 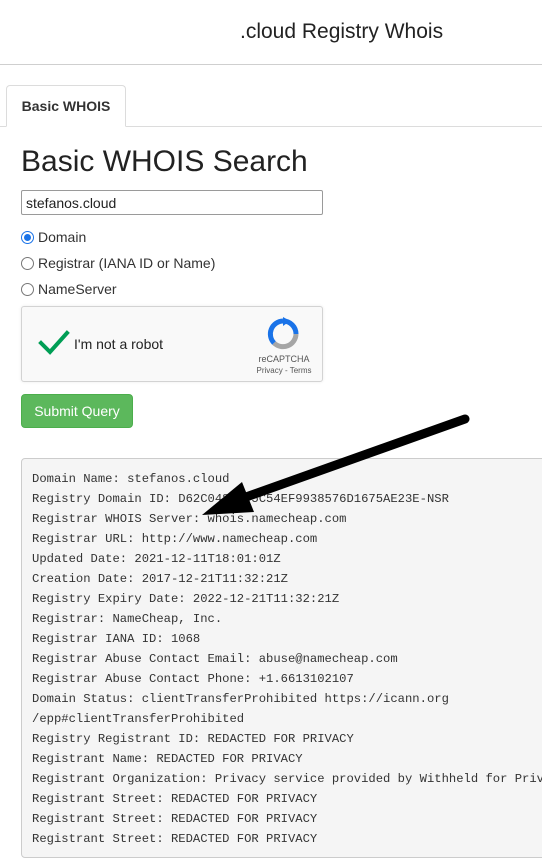 I want to click on radio-domain-label: Domain, so click(x=62, y=237).